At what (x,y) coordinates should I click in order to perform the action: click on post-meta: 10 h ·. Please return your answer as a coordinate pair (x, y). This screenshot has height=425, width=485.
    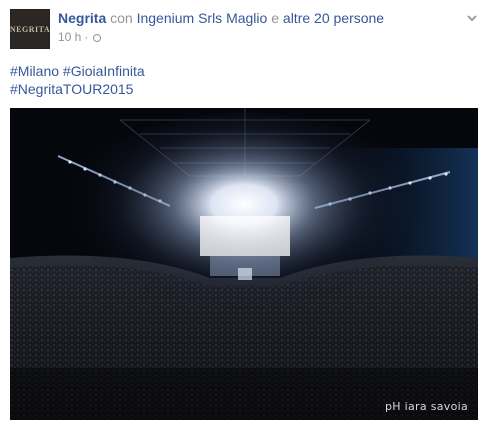
    Looking at the image, I should click on (80, 37).